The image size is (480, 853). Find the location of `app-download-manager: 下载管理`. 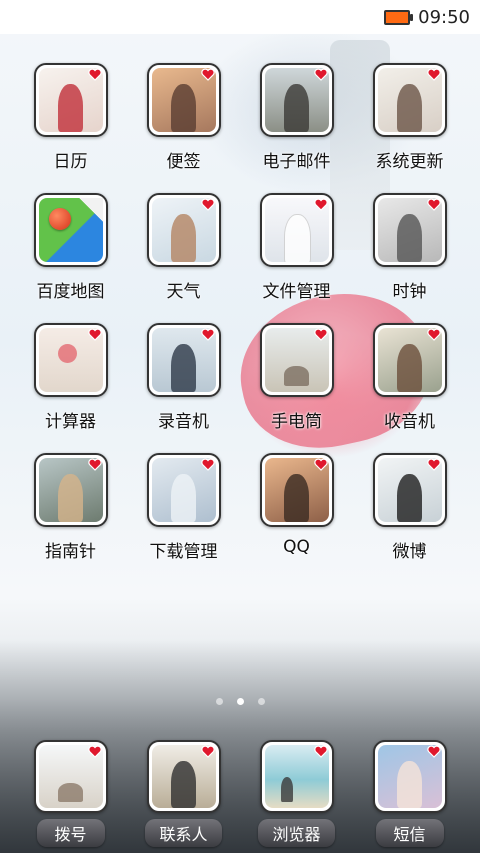

app-download-manager: 下载管理 is located at coordinates (183, 508).